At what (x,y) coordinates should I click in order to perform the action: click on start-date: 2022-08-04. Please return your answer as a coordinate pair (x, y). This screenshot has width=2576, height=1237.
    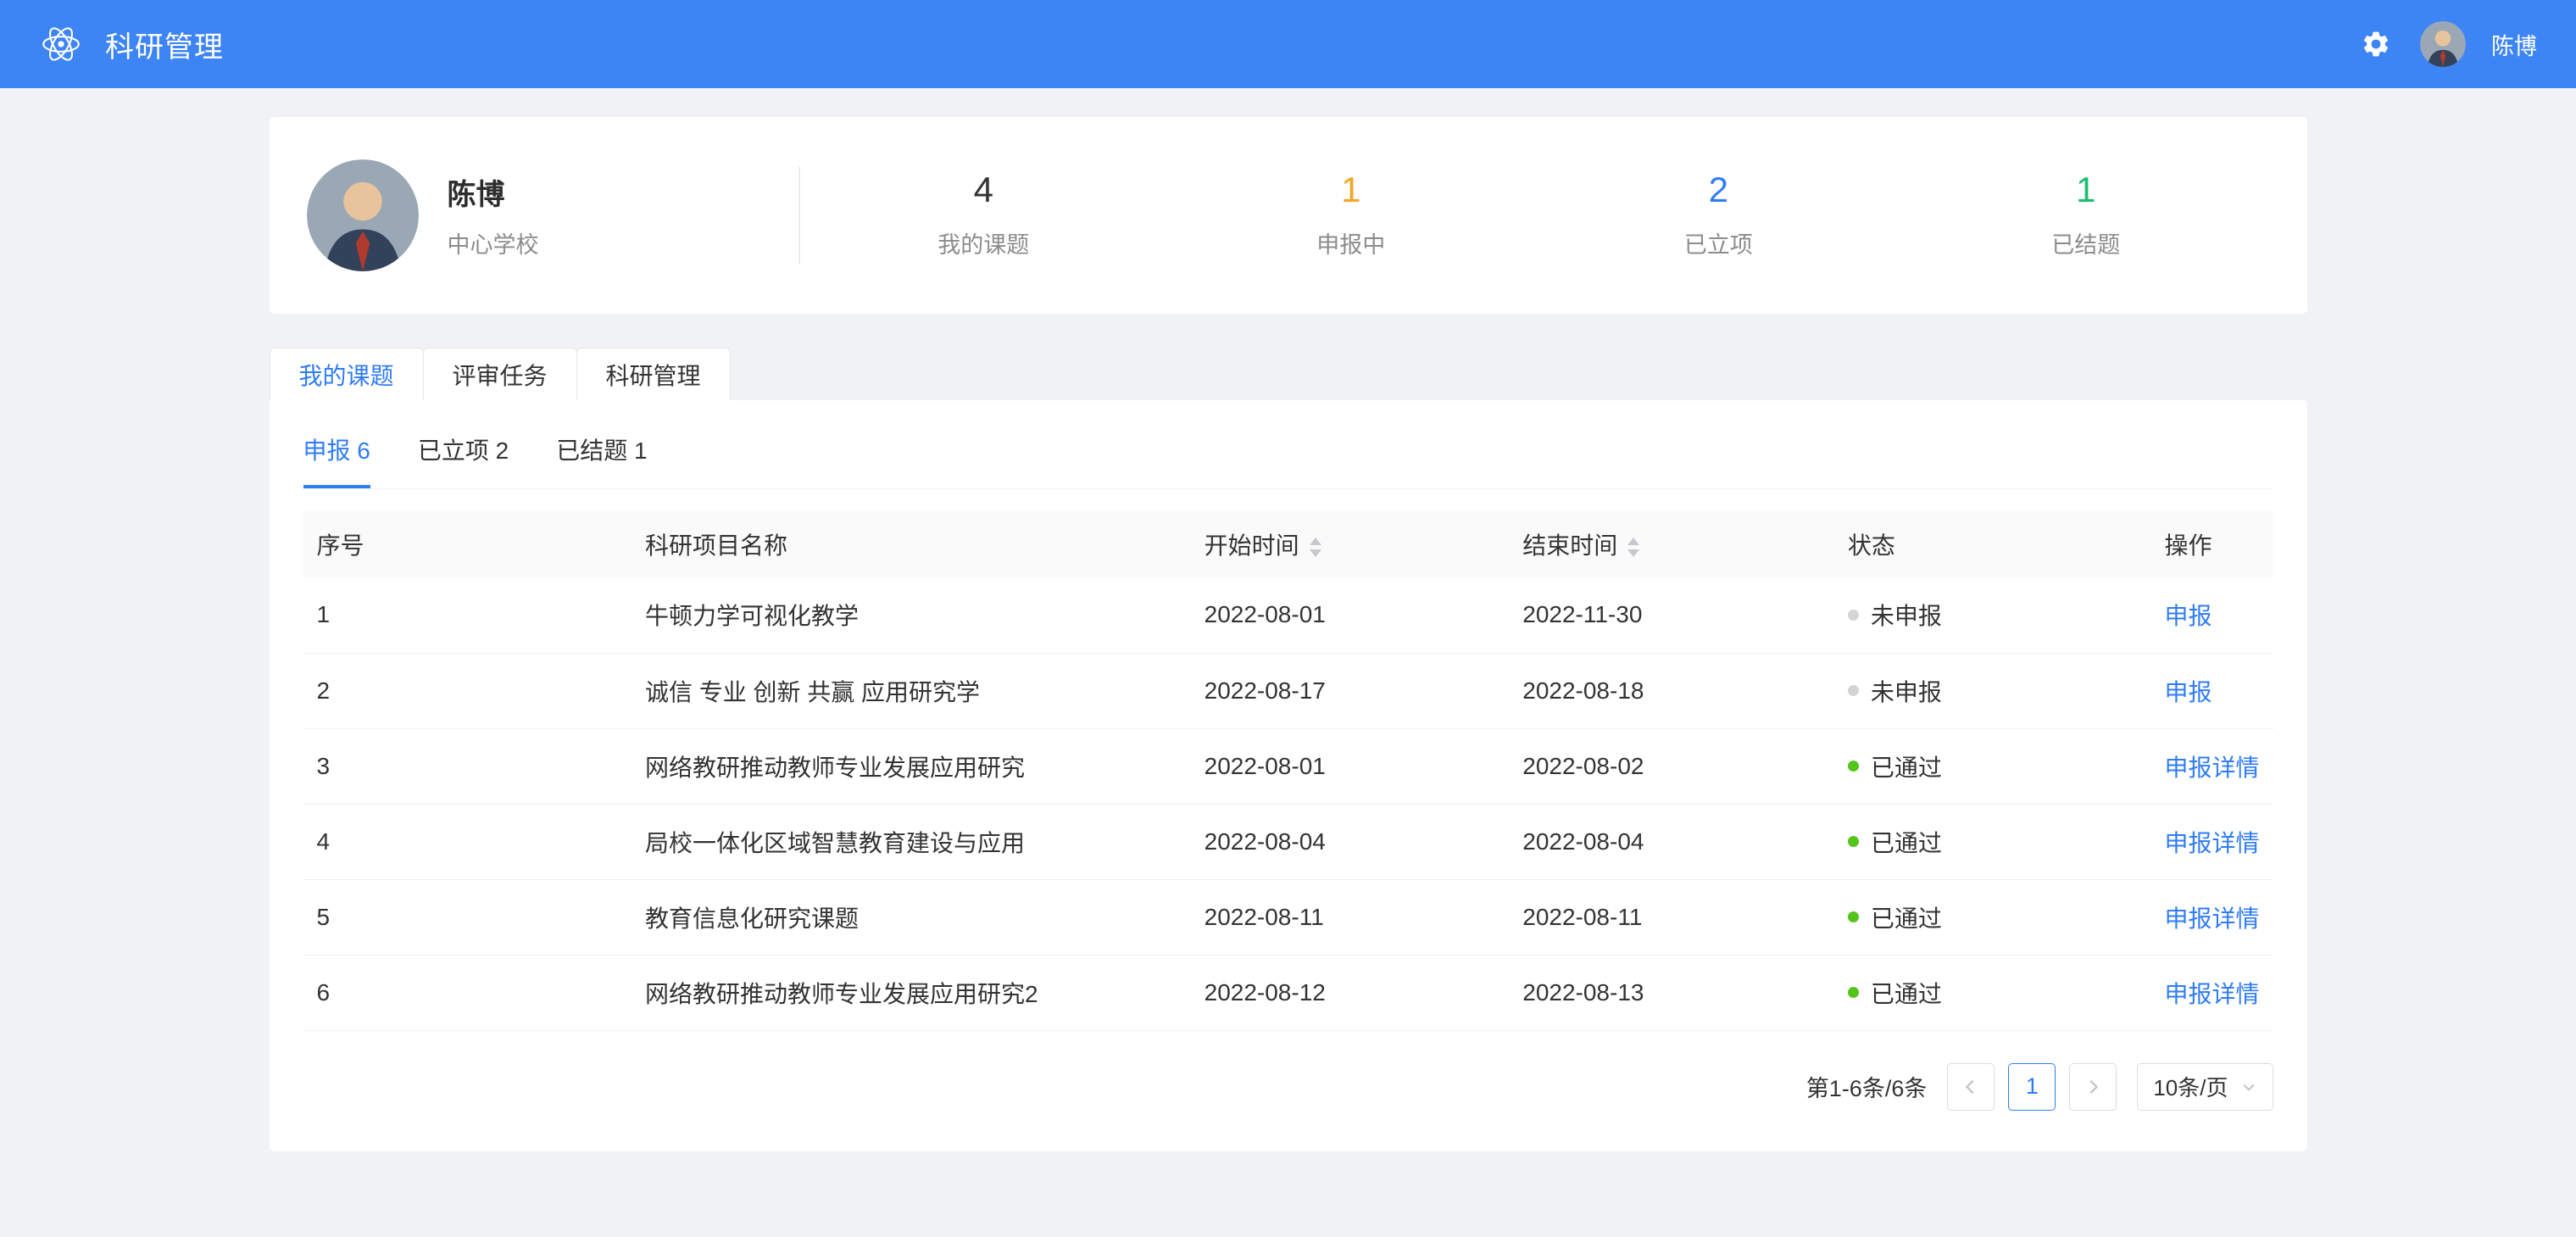
    Looking at the image, I should click on (1350, 842).